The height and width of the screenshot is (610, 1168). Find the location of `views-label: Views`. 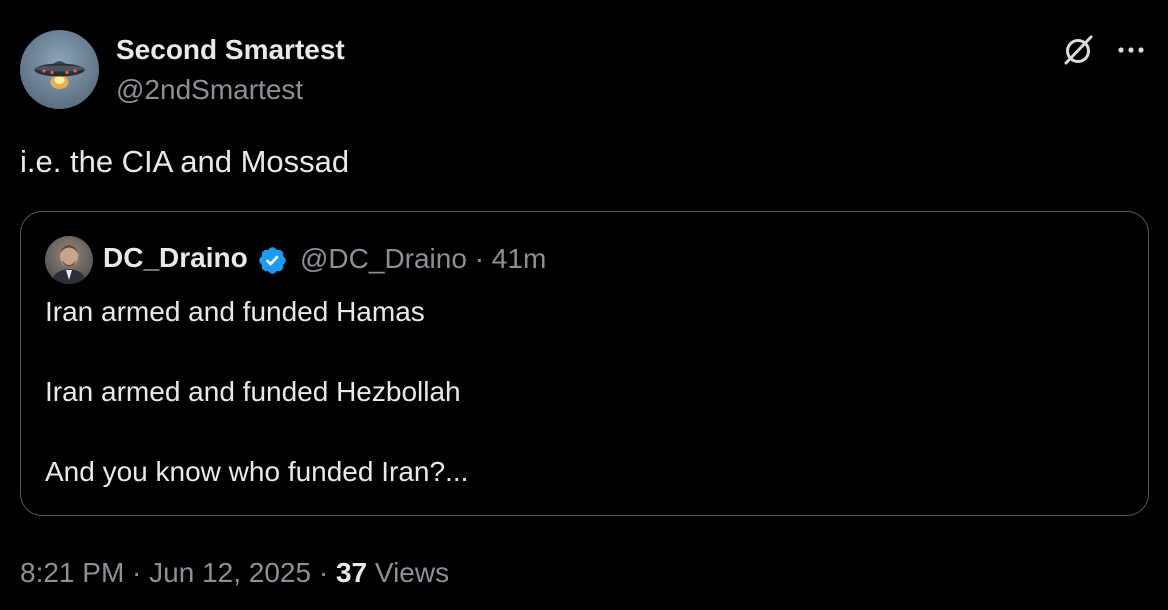

views-label: Views is located at coordinates (408, 572).